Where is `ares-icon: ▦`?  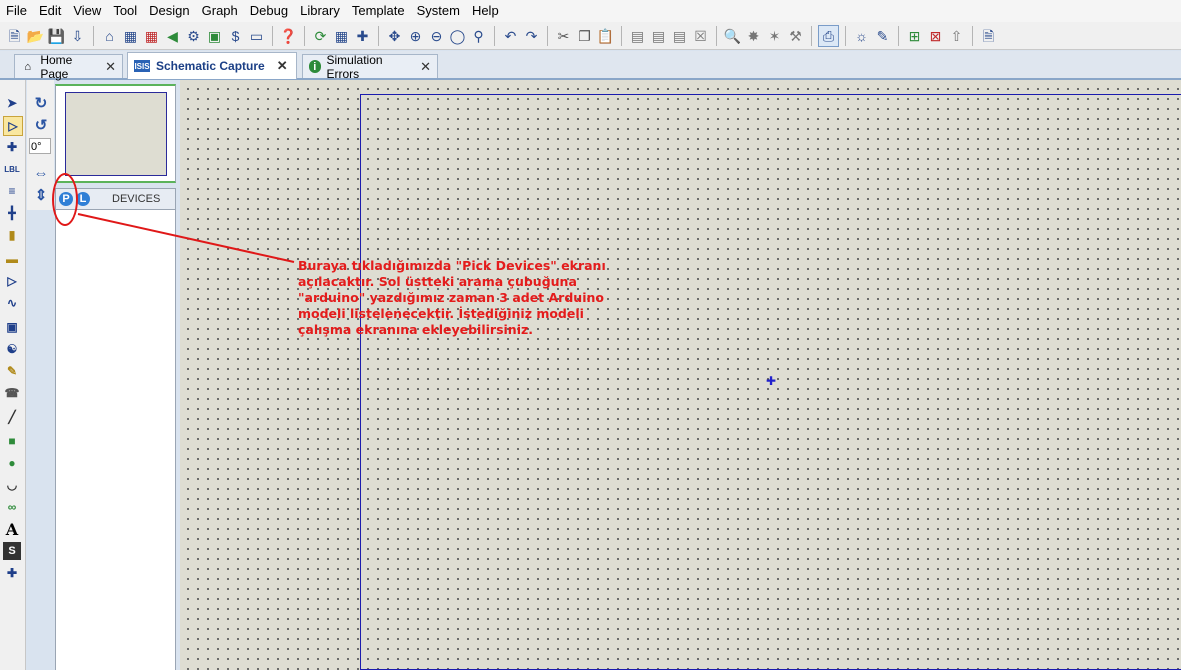
ares-icon: ▦ is located at coordinates (151, 36).